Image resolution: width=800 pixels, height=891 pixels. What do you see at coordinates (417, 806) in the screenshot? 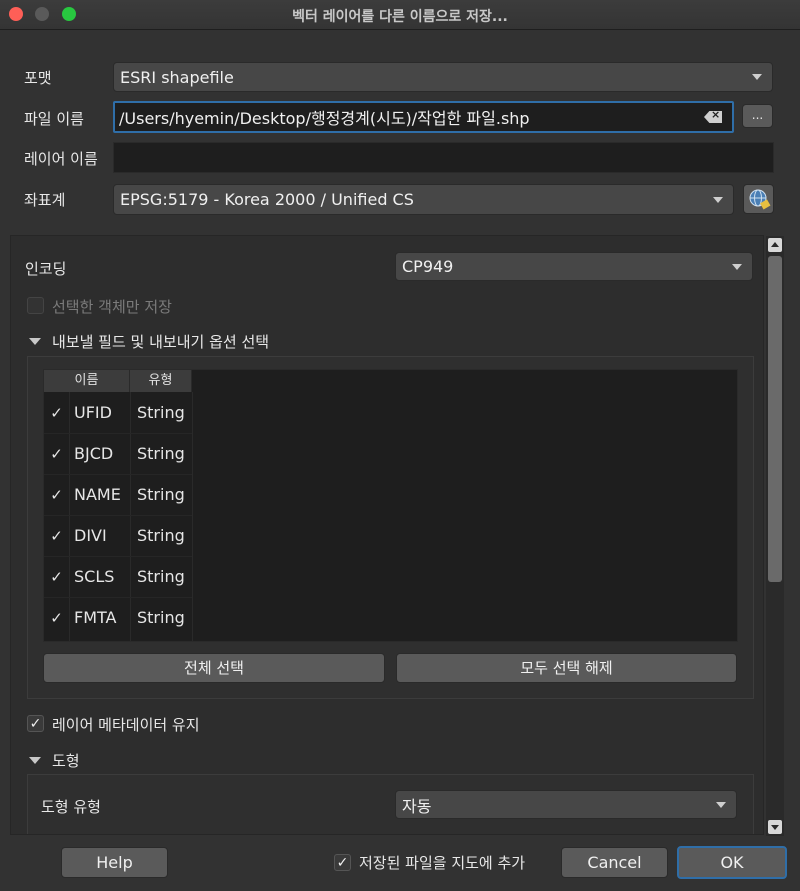
I see `geometry-type-value: 자동` at bounding box center [417, 806].